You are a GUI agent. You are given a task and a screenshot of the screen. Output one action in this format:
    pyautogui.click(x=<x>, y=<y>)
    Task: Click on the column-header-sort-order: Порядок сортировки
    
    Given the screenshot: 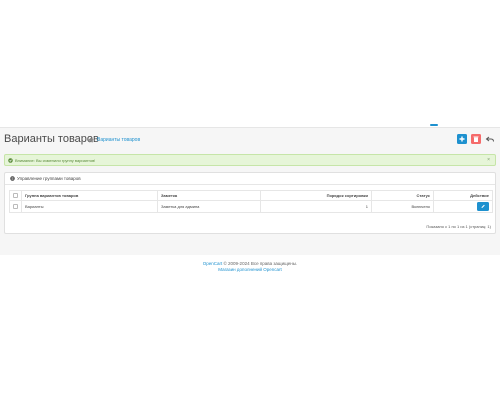 What is the action you would take?
    pyautogui.click(x=316, y=195)
    